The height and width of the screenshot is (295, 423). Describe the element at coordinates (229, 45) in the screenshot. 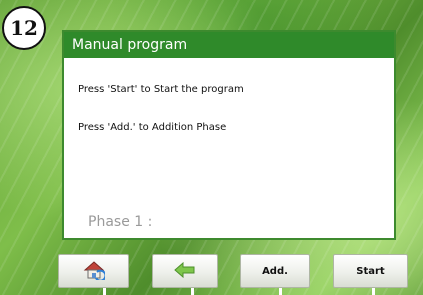

I see `dialog-title: Manual program` at that location.